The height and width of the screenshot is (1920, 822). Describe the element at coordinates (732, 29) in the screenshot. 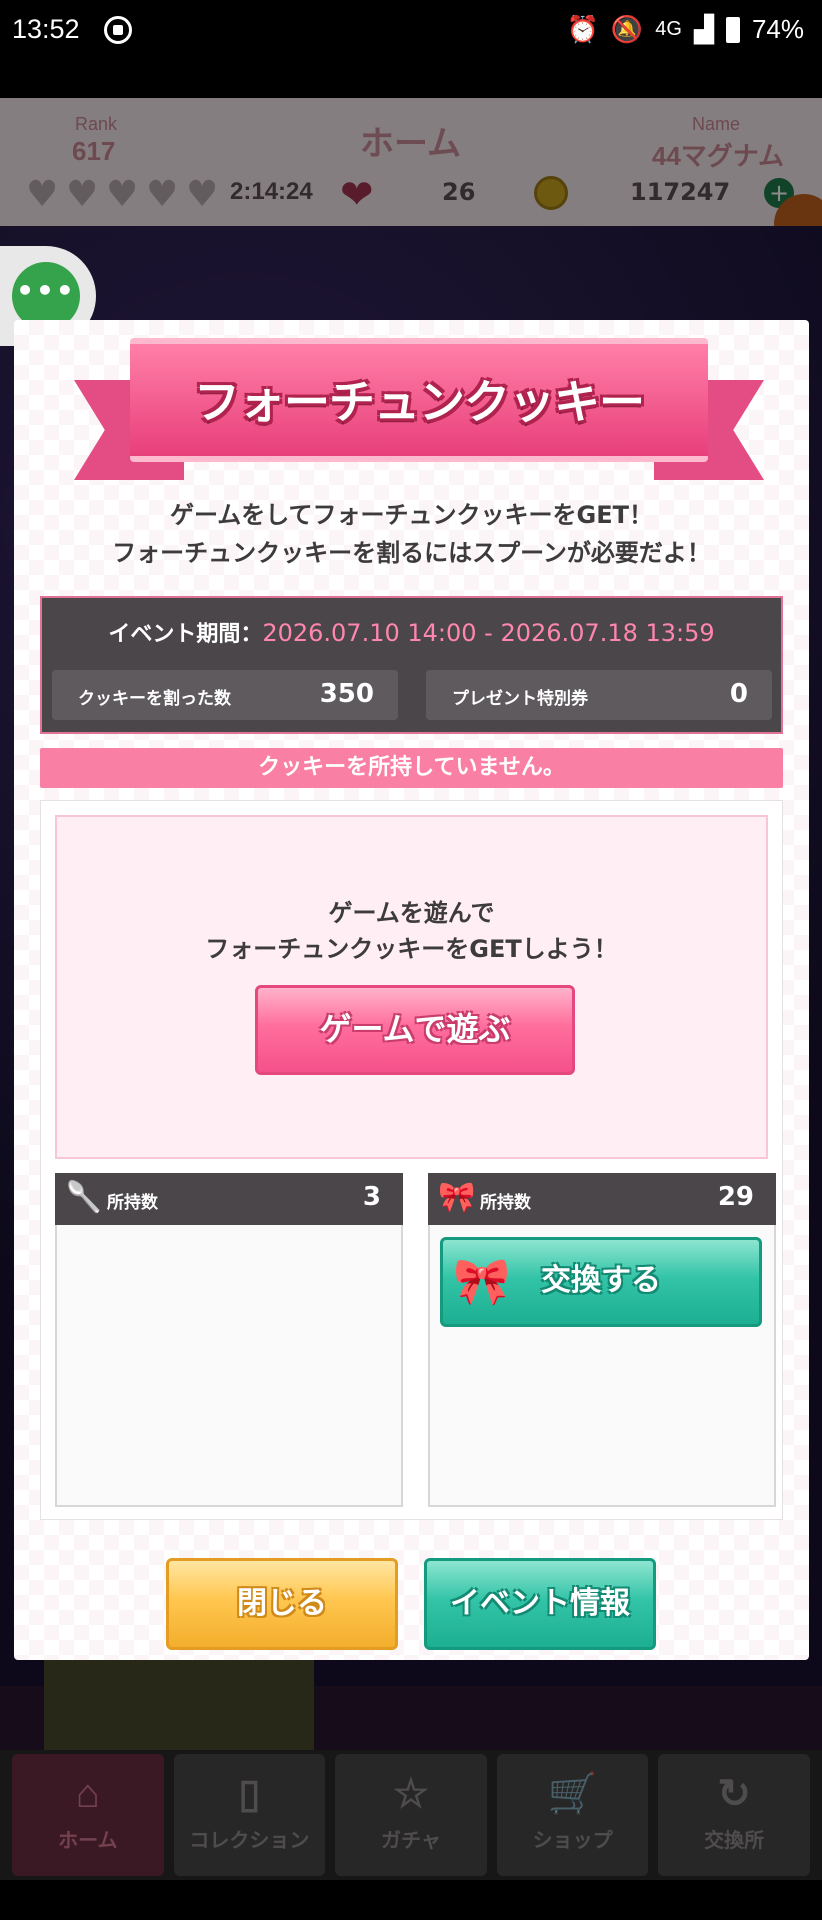

I see `battery-icon` at that location.